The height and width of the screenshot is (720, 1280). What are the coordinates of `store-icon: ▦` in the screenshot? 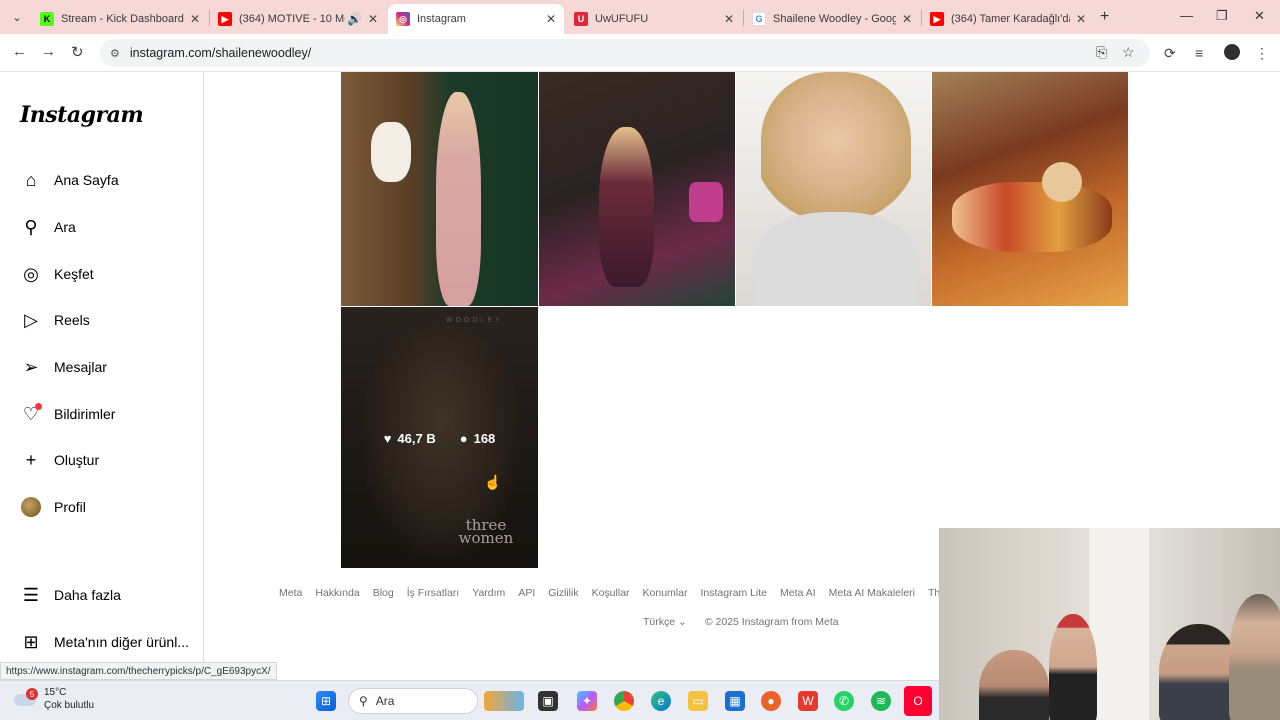 It's located at (735, 701).